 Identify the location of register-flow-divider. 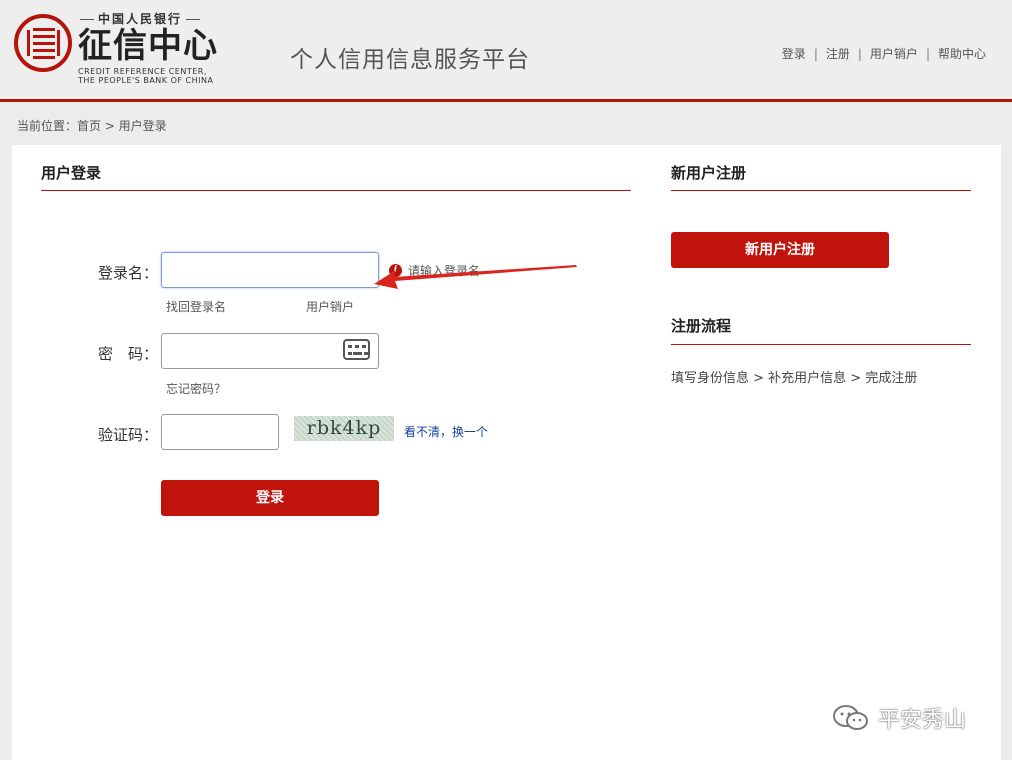
(821, 344).